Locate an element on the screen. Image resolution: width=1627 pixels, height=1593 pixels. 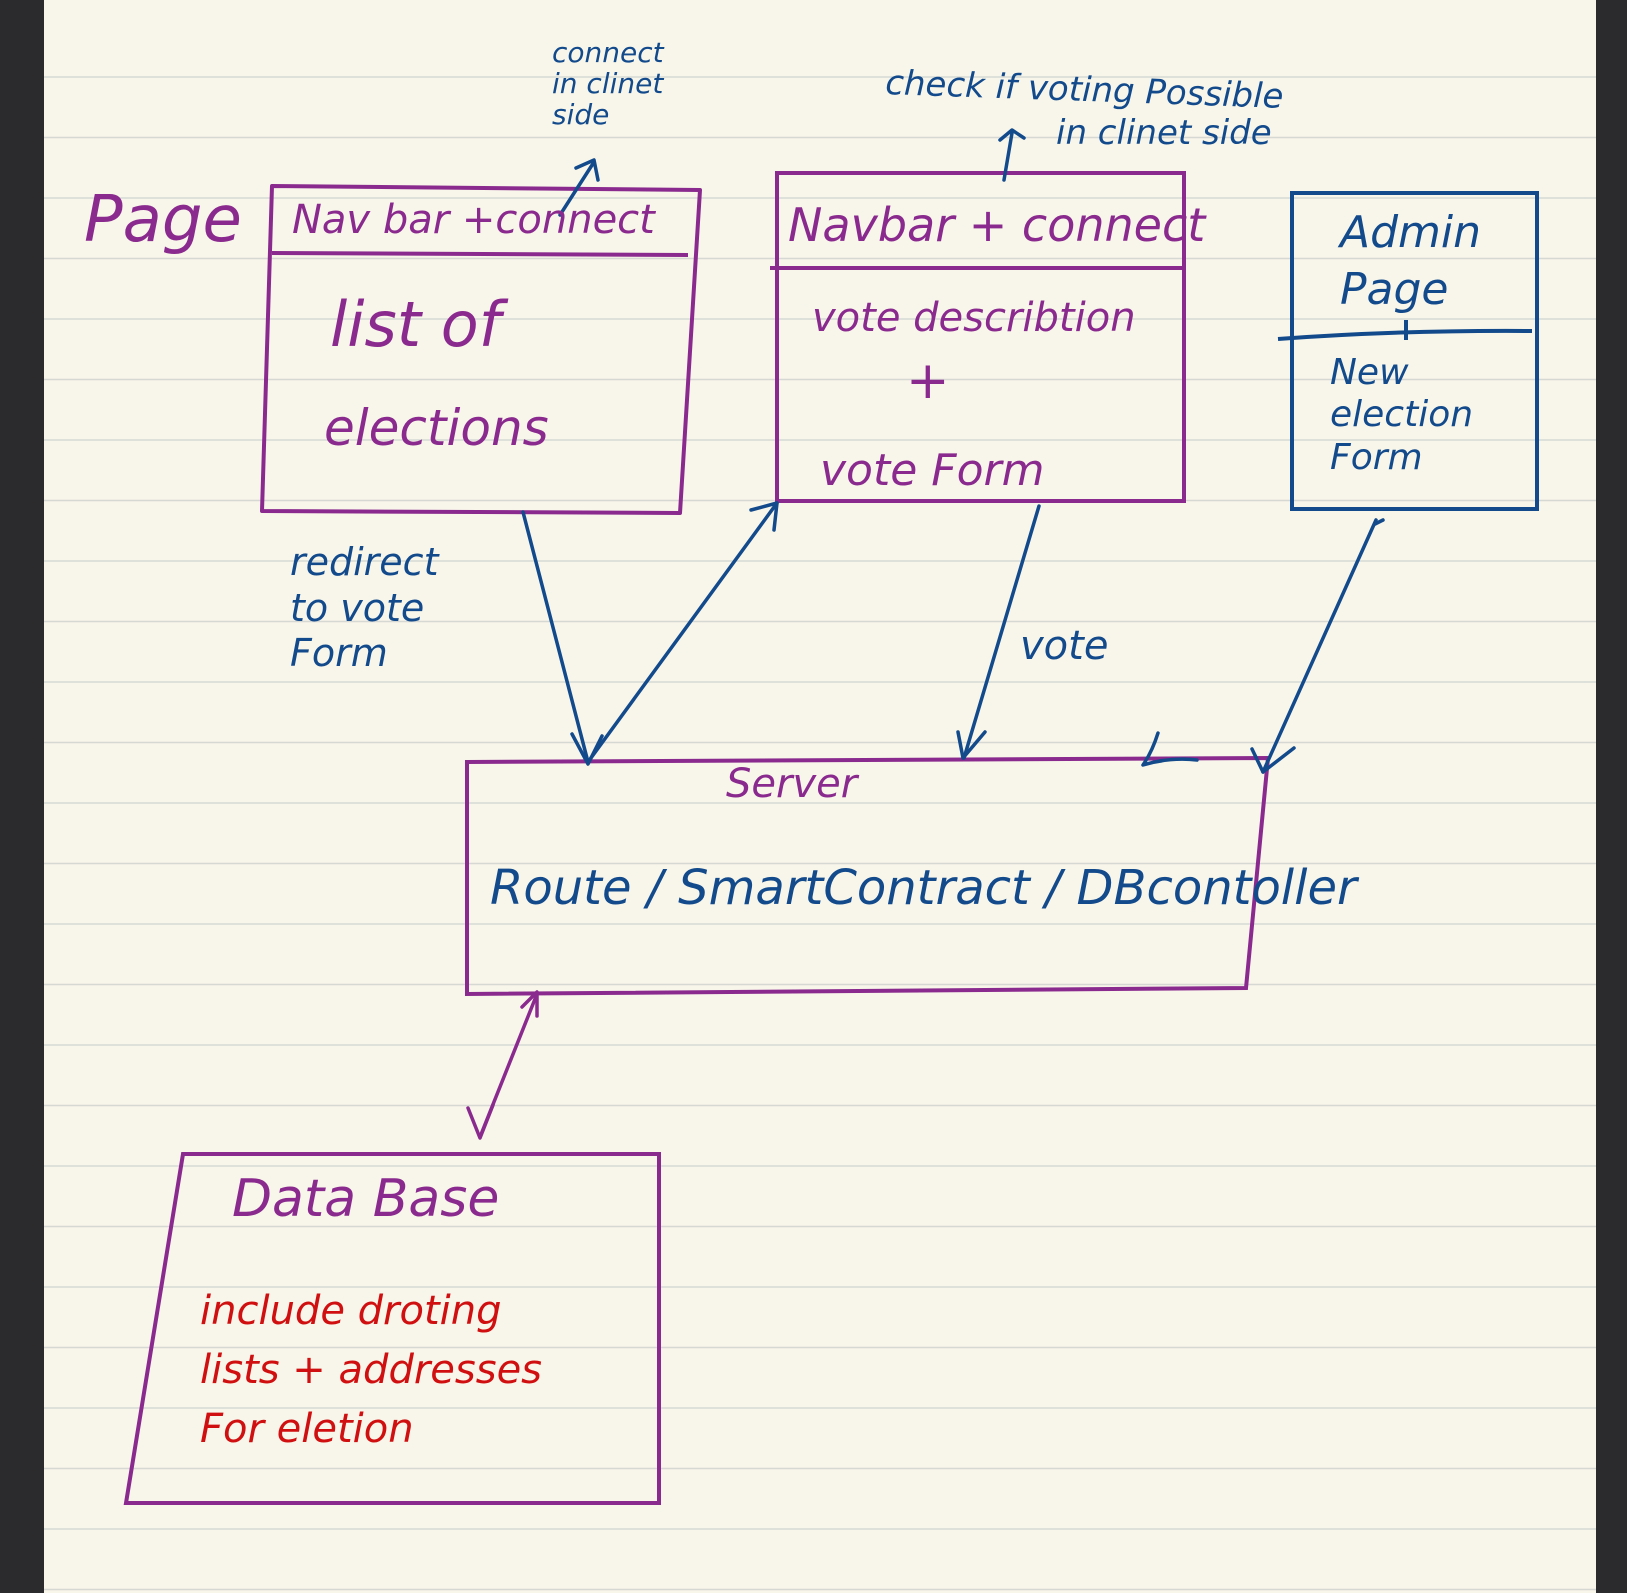
vote-body-line1: vote describtion is located at coordinates (974, 318).